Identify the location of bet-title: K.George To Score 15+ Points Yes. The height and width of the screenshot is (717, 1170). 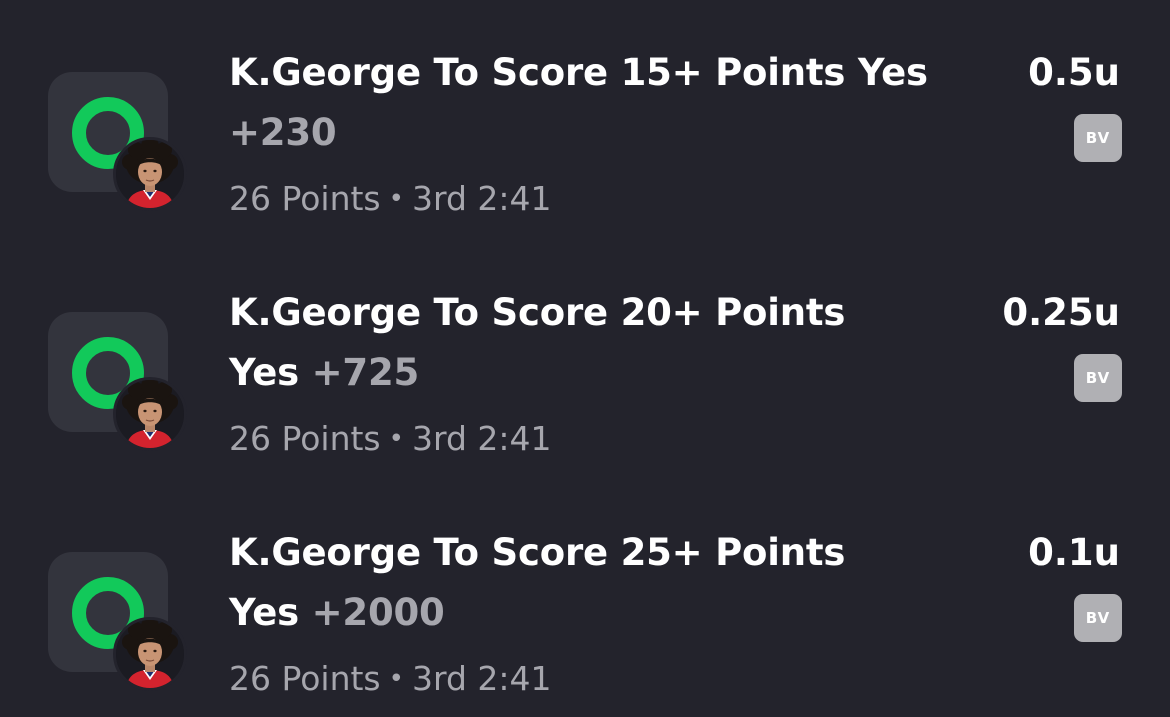
(578, 73).